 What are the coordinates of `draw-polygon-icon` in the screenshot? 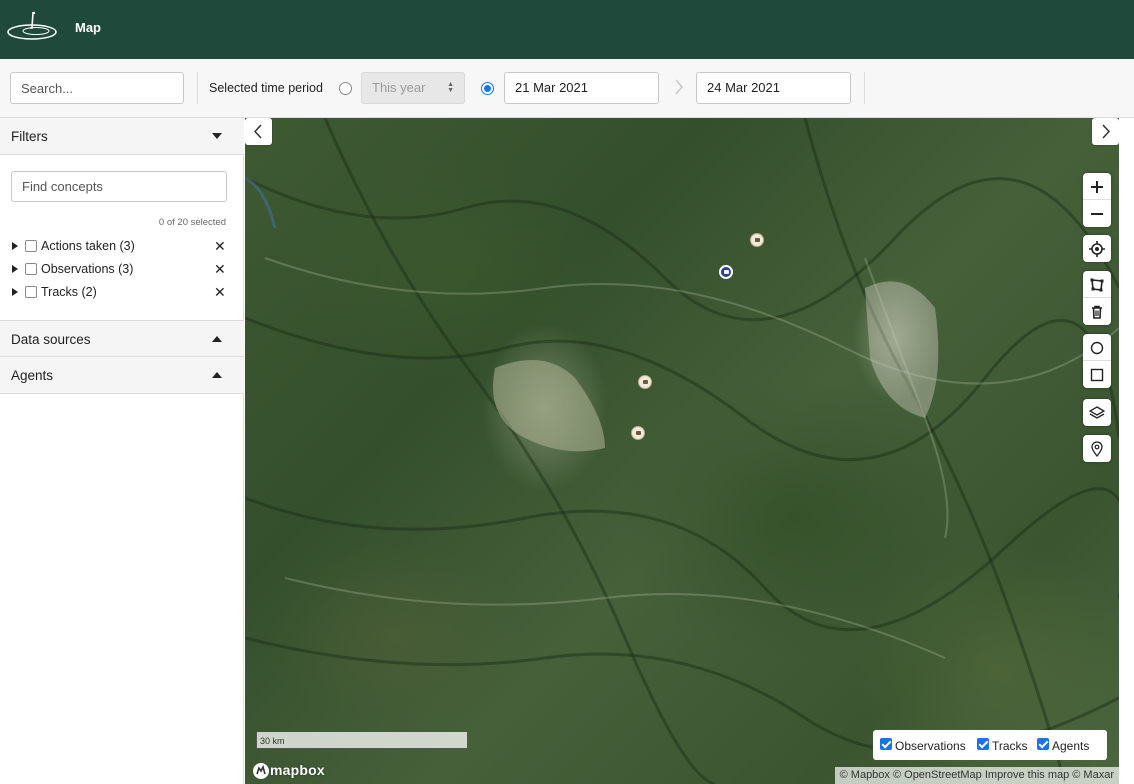 It's located at (1097, 285).